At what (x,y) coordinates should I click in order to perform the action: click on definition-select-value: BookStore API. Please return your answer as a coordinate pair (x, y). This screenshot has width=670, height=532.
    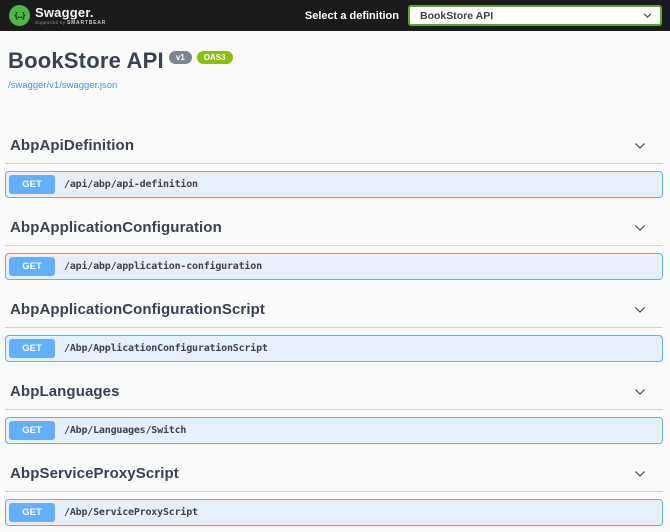
    Looking at the image, I should click on (457, 15).